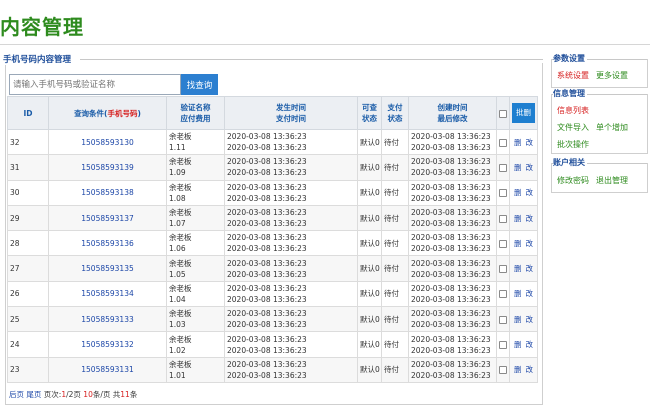 The width and height of the screenshot is (650, 409). What do you see at coordinates (612, 75) in the screenshot?
I see `sidebar-link-more-settings: 更多设置` at bounding box center [612, 75].